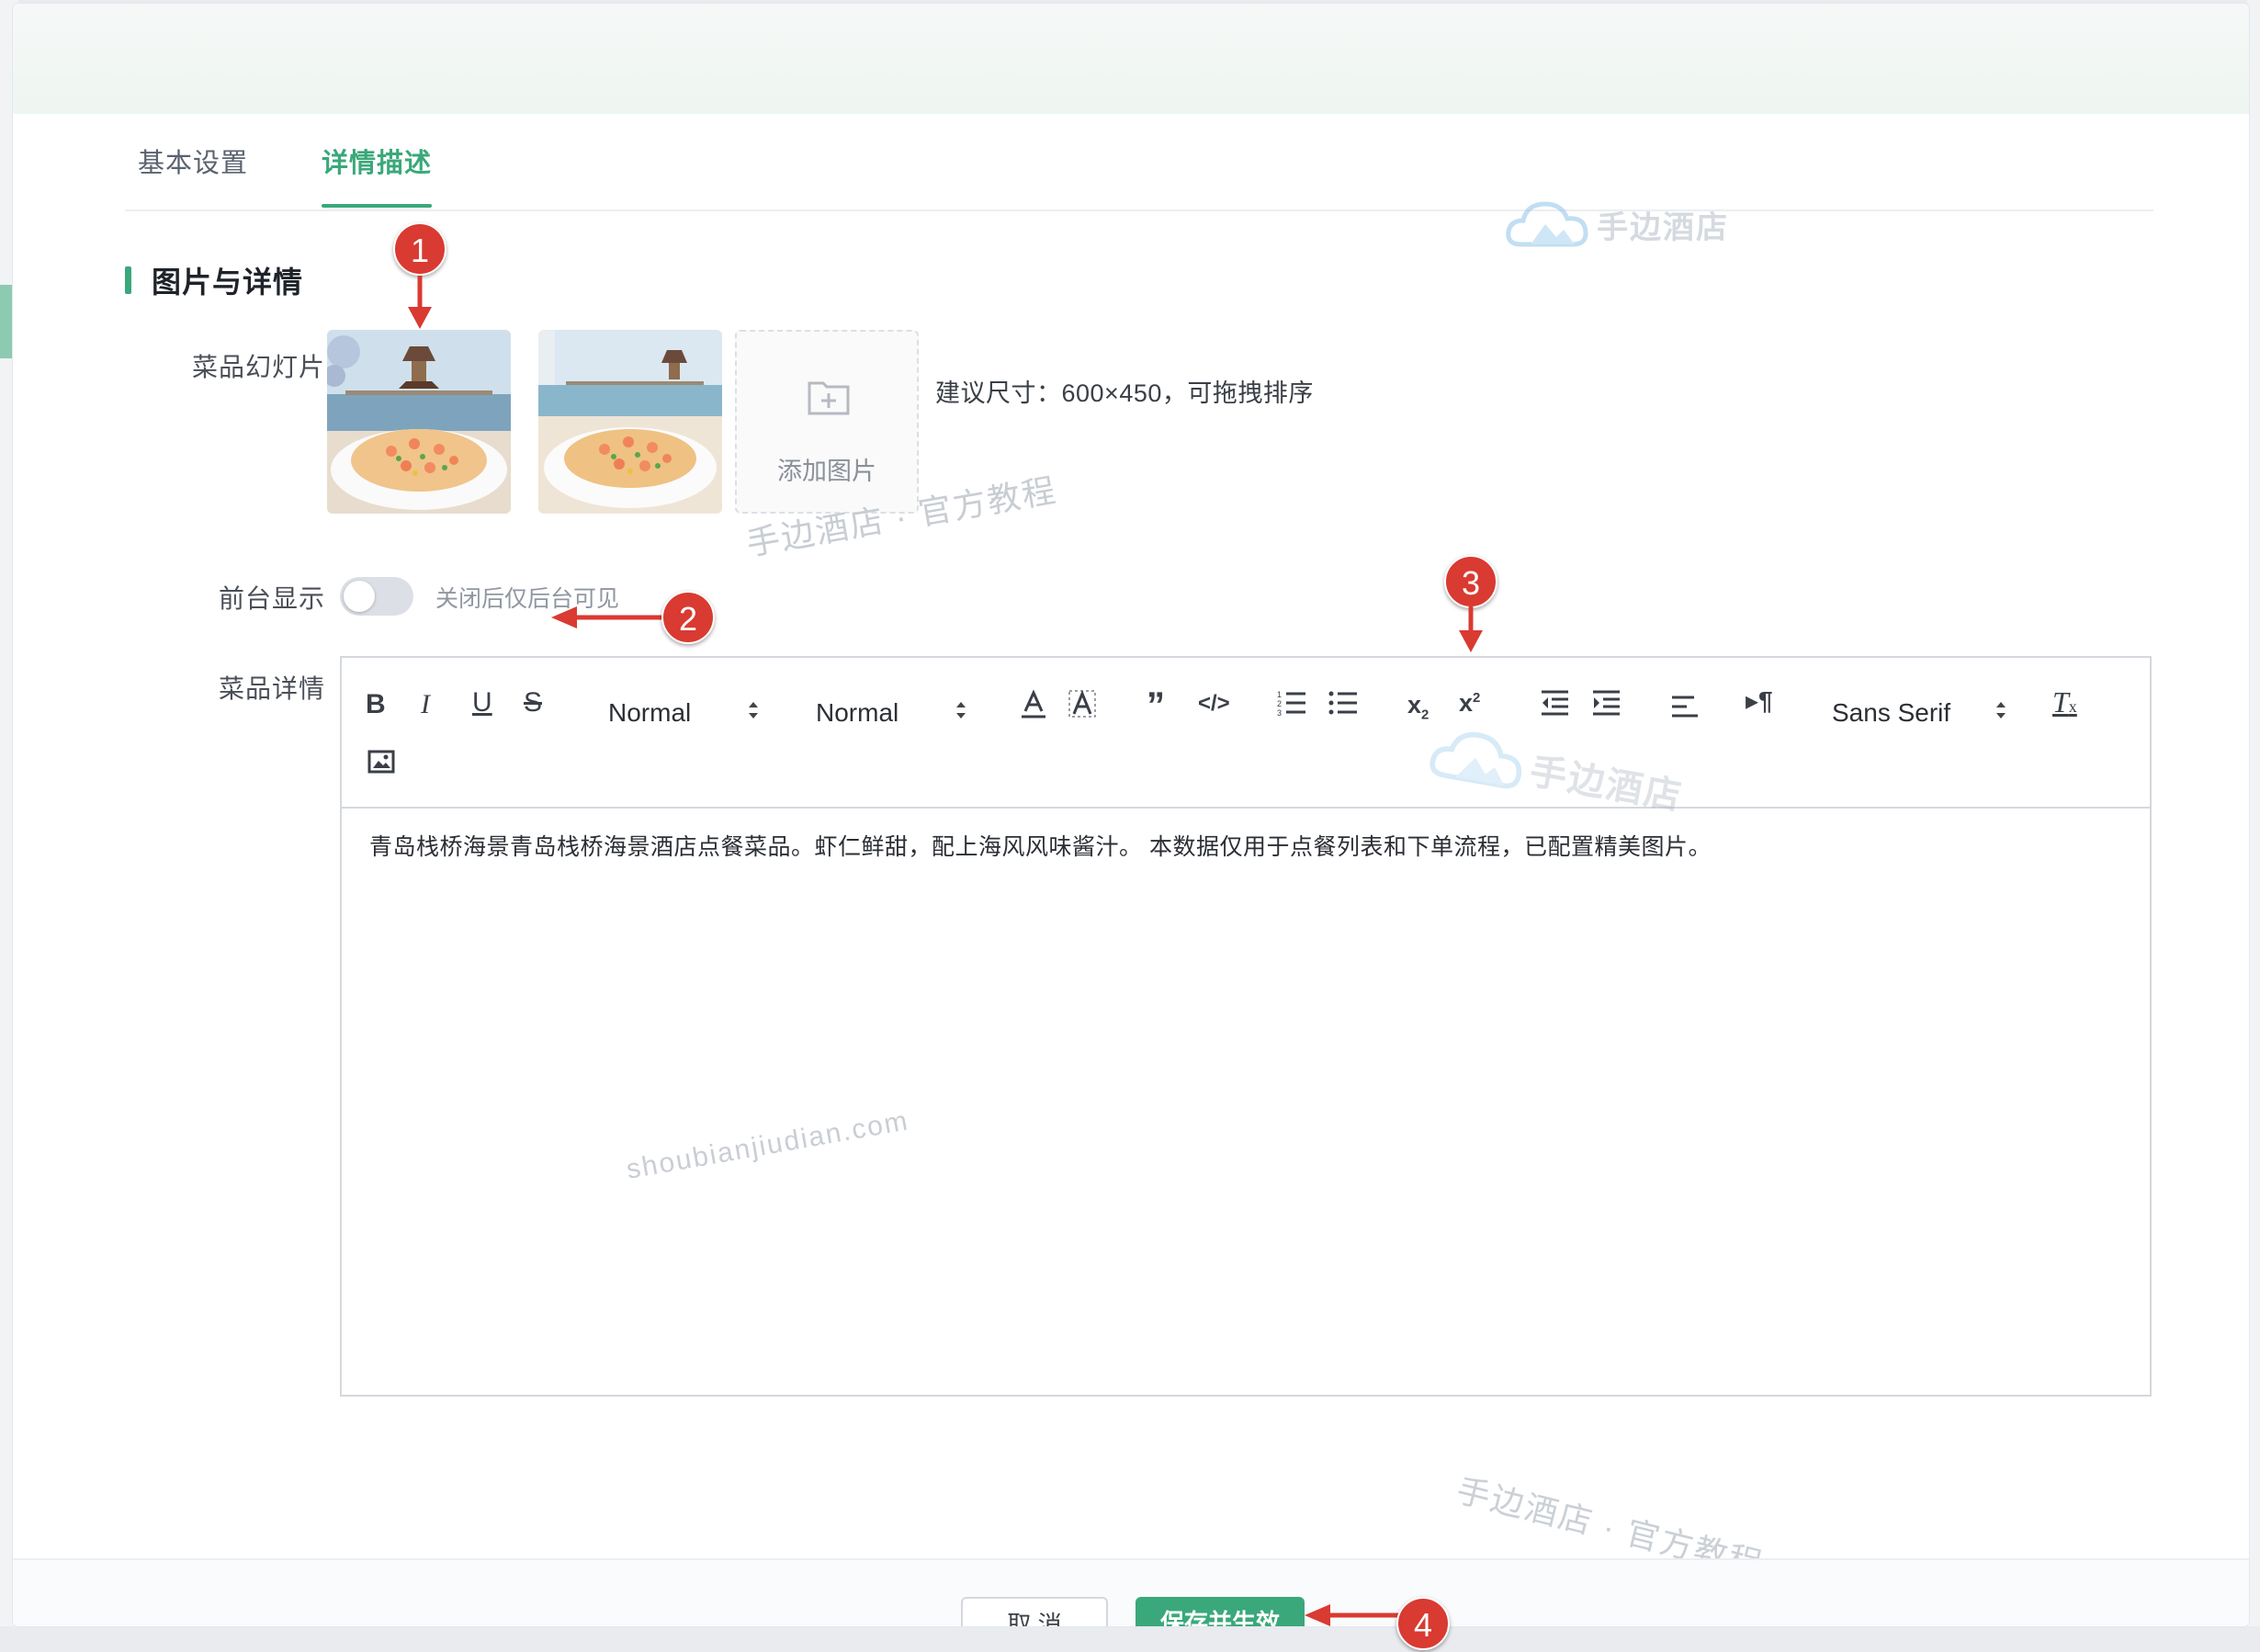  I want to click on brand-name: 手边酒店, so click(1663, 227).